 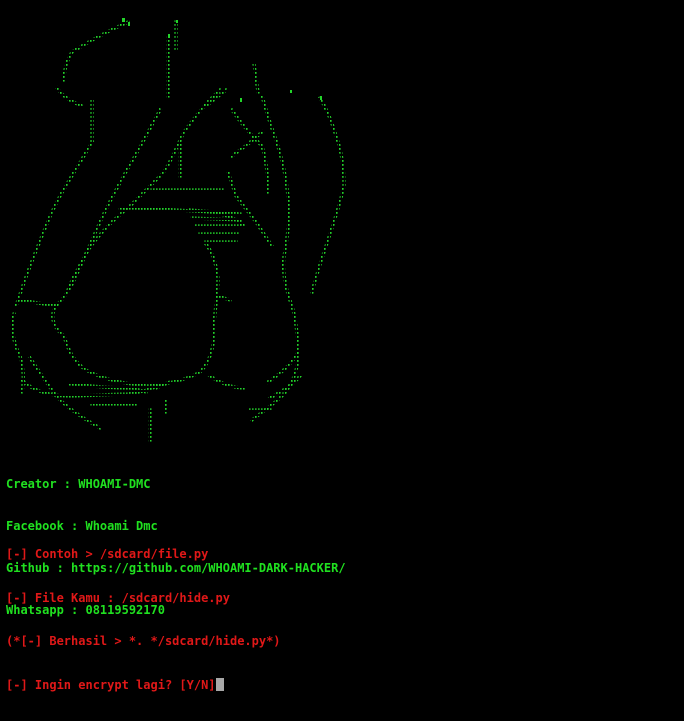 I want to click on prompt-line: [-] Ingin encrypt lagi? [Y/N], so click(x=143, y=685).